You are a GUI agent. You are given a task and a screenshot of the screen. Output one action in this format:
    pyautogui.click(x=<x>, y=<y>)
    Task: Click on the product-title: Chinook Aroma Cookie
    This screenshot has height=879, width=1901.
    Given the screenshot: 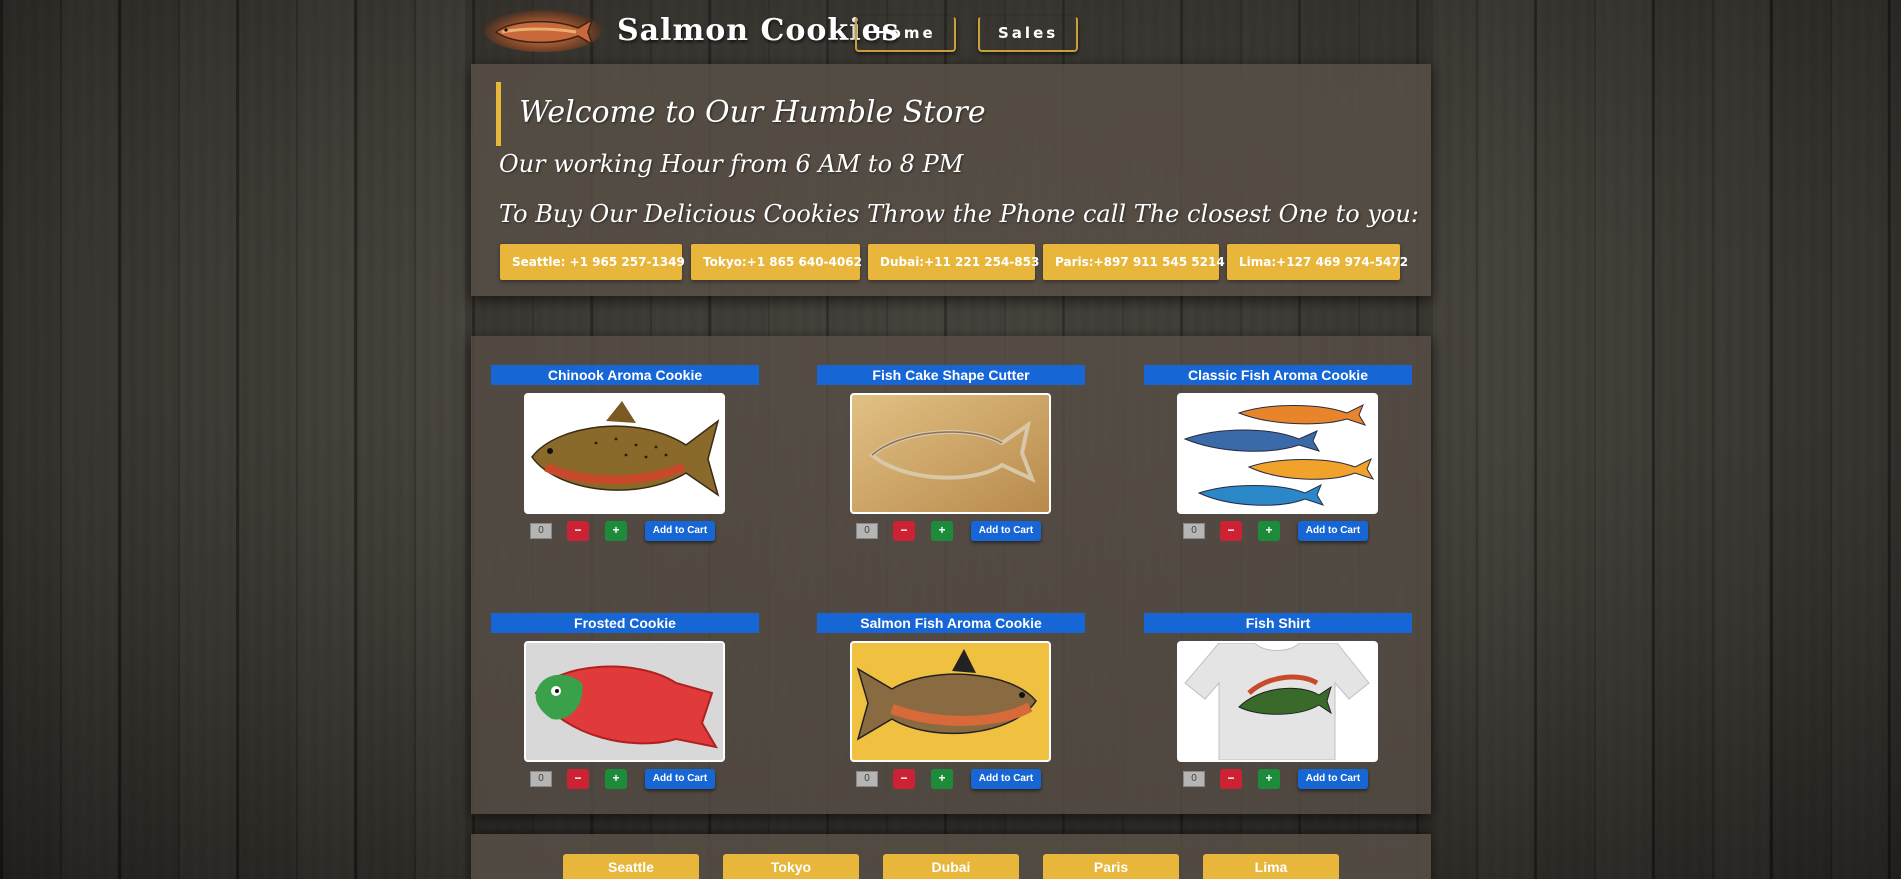 What is the action you would take?
    pyautogui.click(x=625, y=375)
    